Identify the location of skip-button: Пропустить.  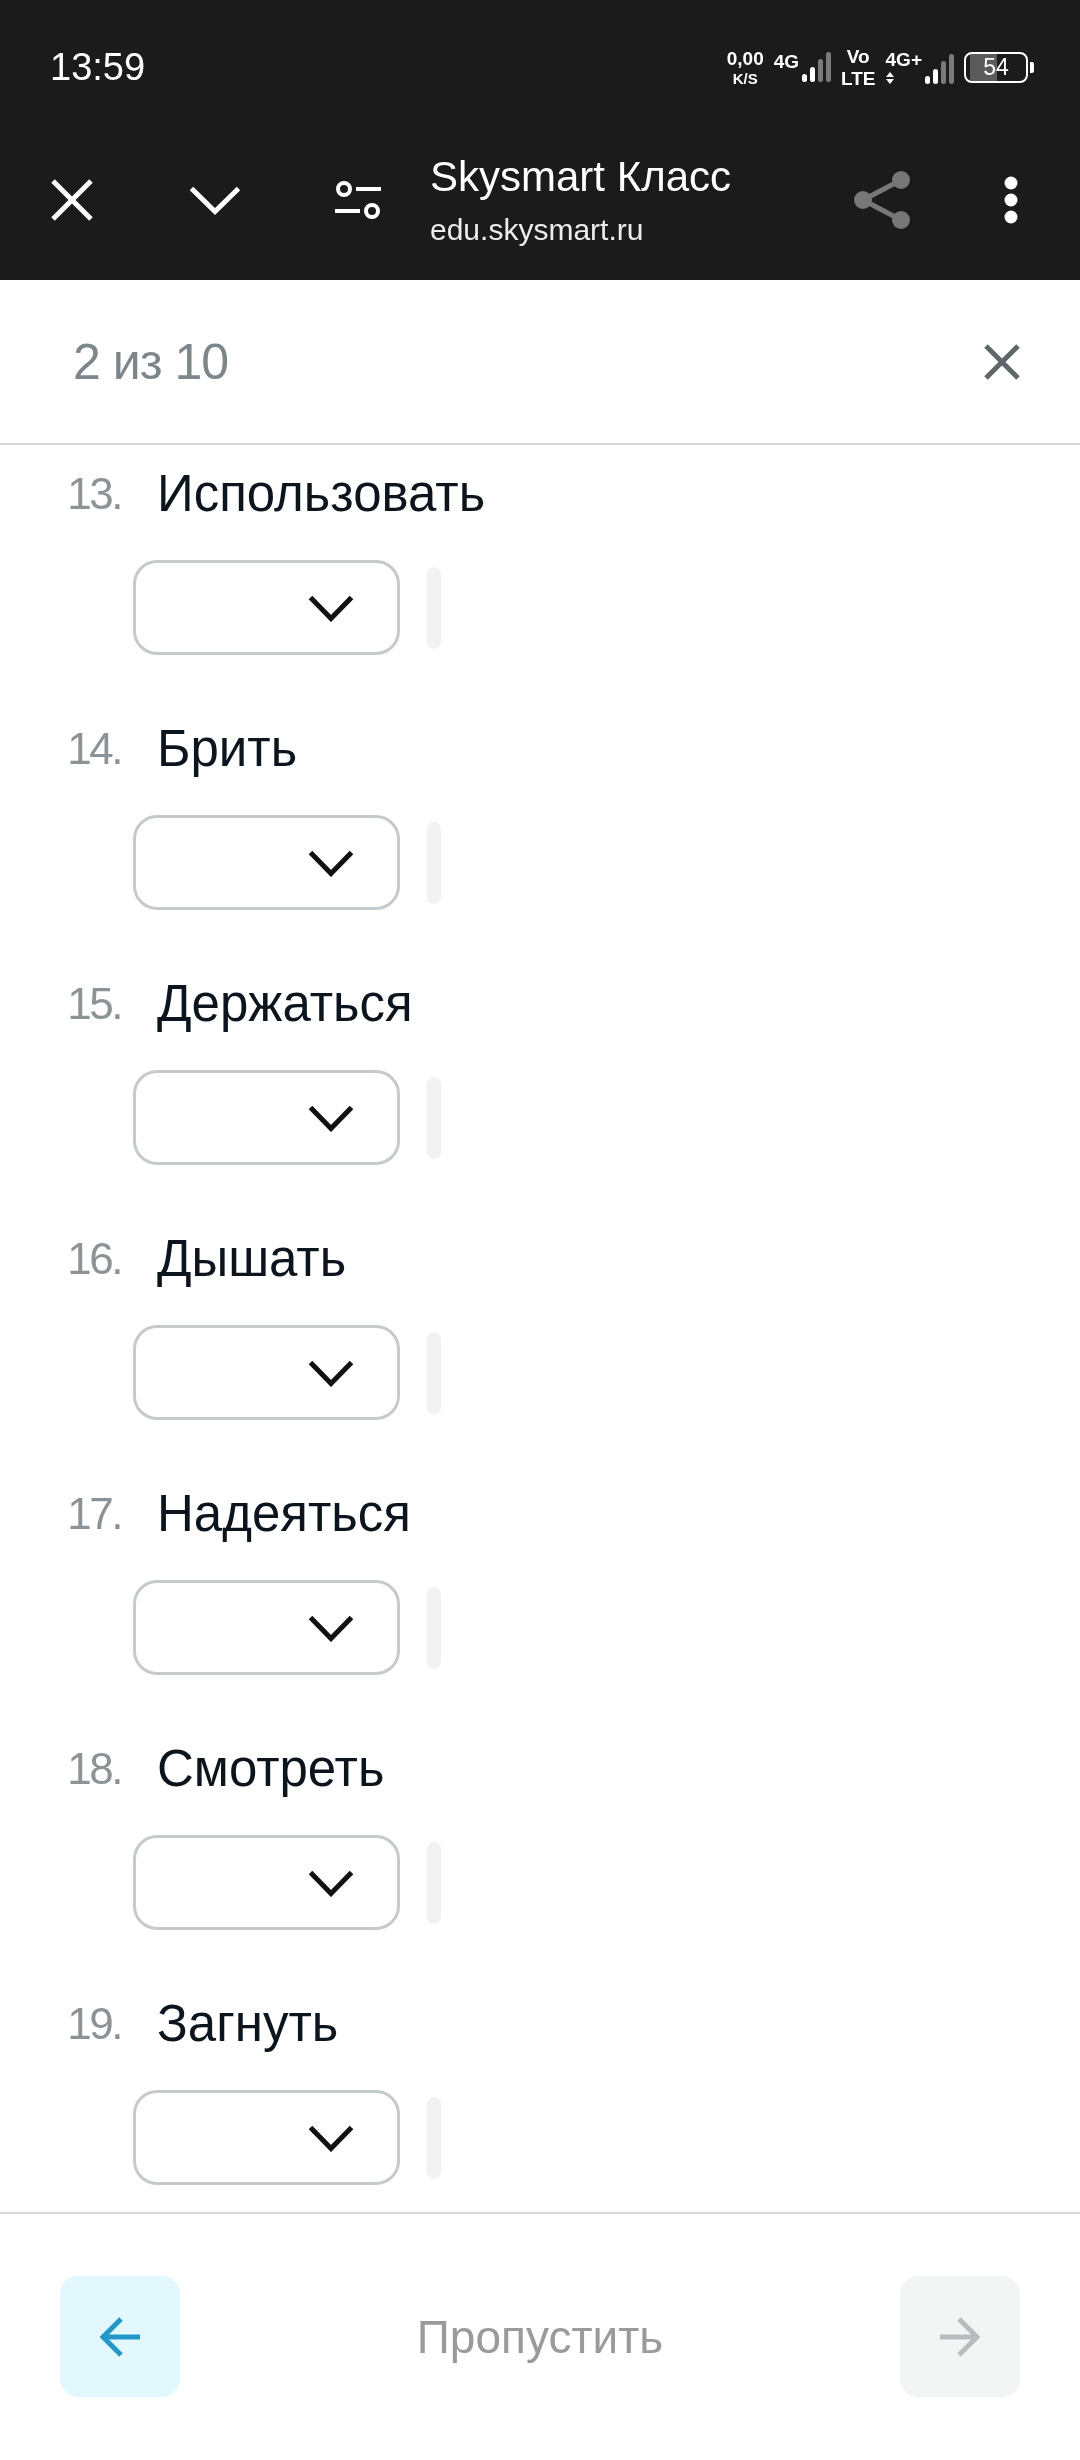
(540, 2336).